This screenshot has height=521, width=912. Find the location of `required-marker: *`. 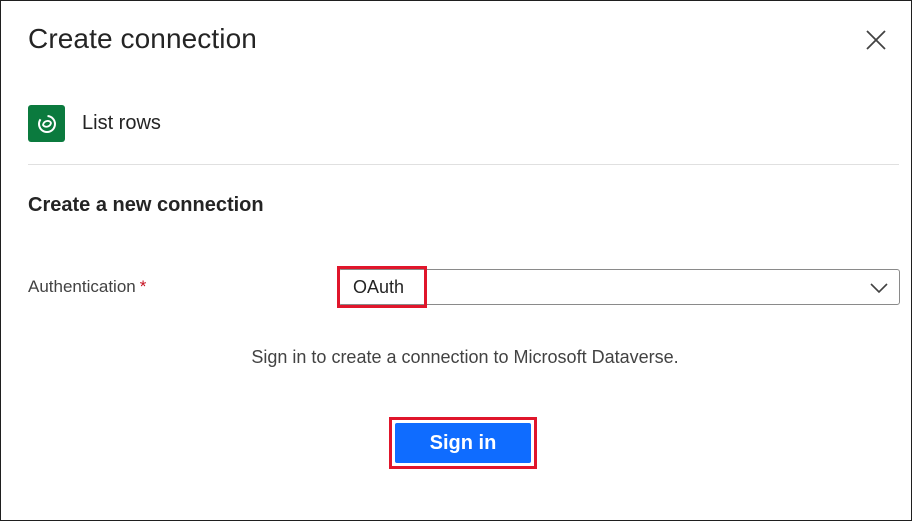

required-marker: * is located at coordinates (143, 286).